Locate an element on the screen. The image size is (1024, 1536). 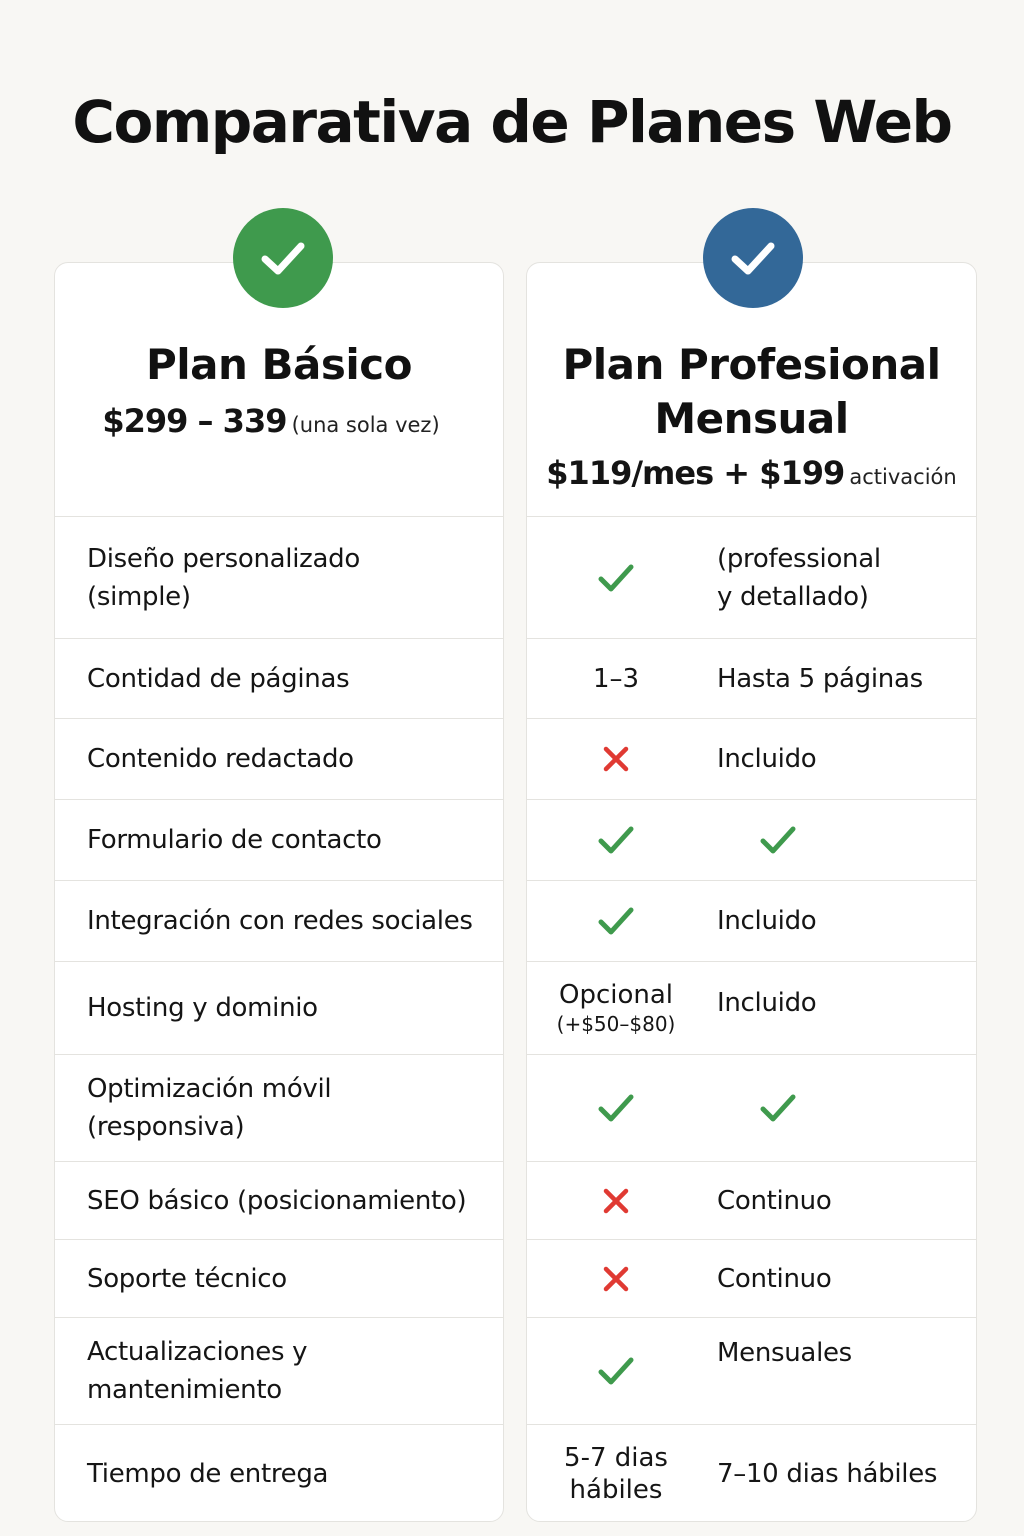
pro-plan-value: Mensuales is located at coordinates (842, 1371).